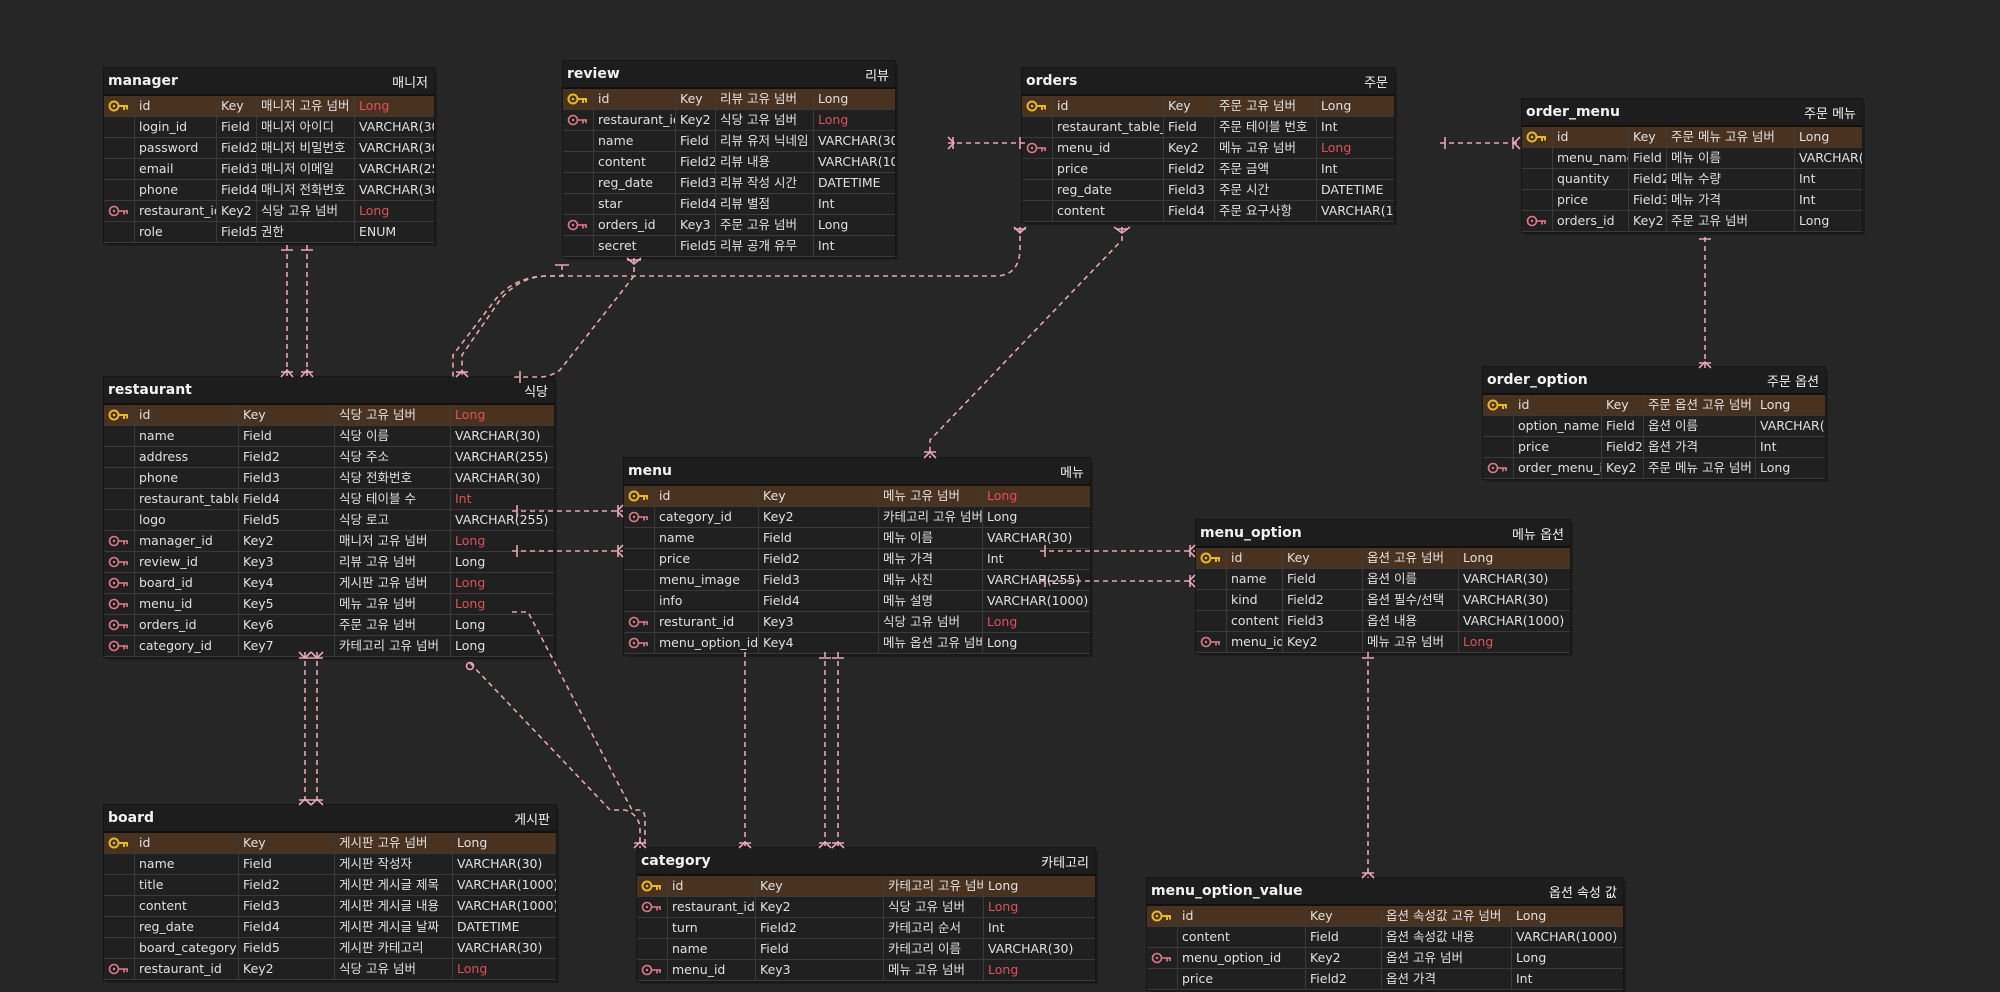  What do you see at coordinates (866, 928) in the screenshot?
I see `table-row: turn Field2 카테고리 순서 Int` at bounding box center [866, 928].